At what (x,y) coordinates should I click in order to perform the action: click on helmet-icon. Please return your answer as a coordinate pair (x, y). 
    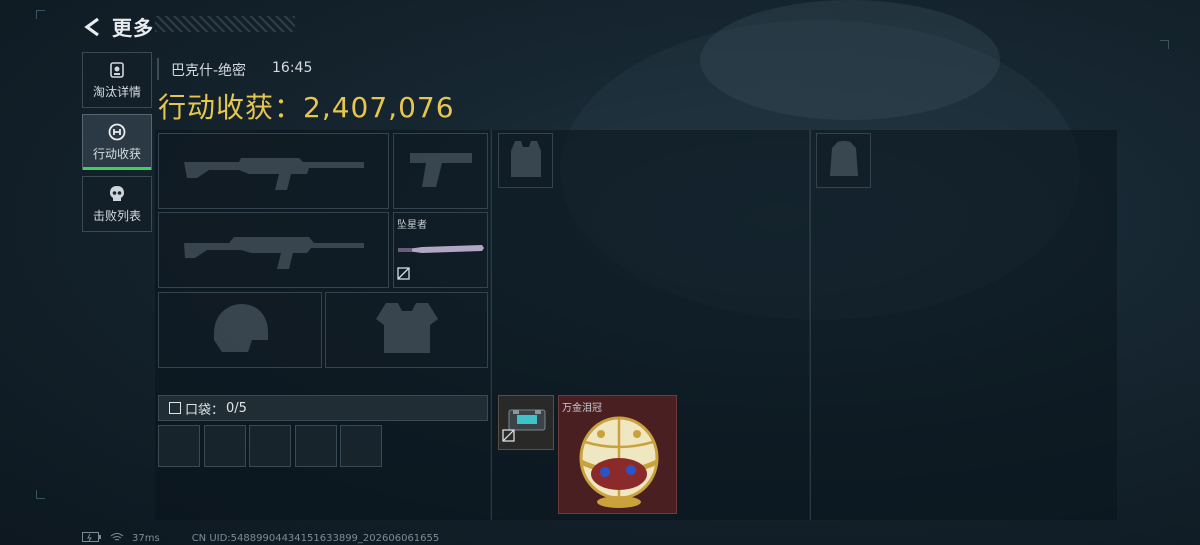
    Looking at the image, I should click on (240, 330).